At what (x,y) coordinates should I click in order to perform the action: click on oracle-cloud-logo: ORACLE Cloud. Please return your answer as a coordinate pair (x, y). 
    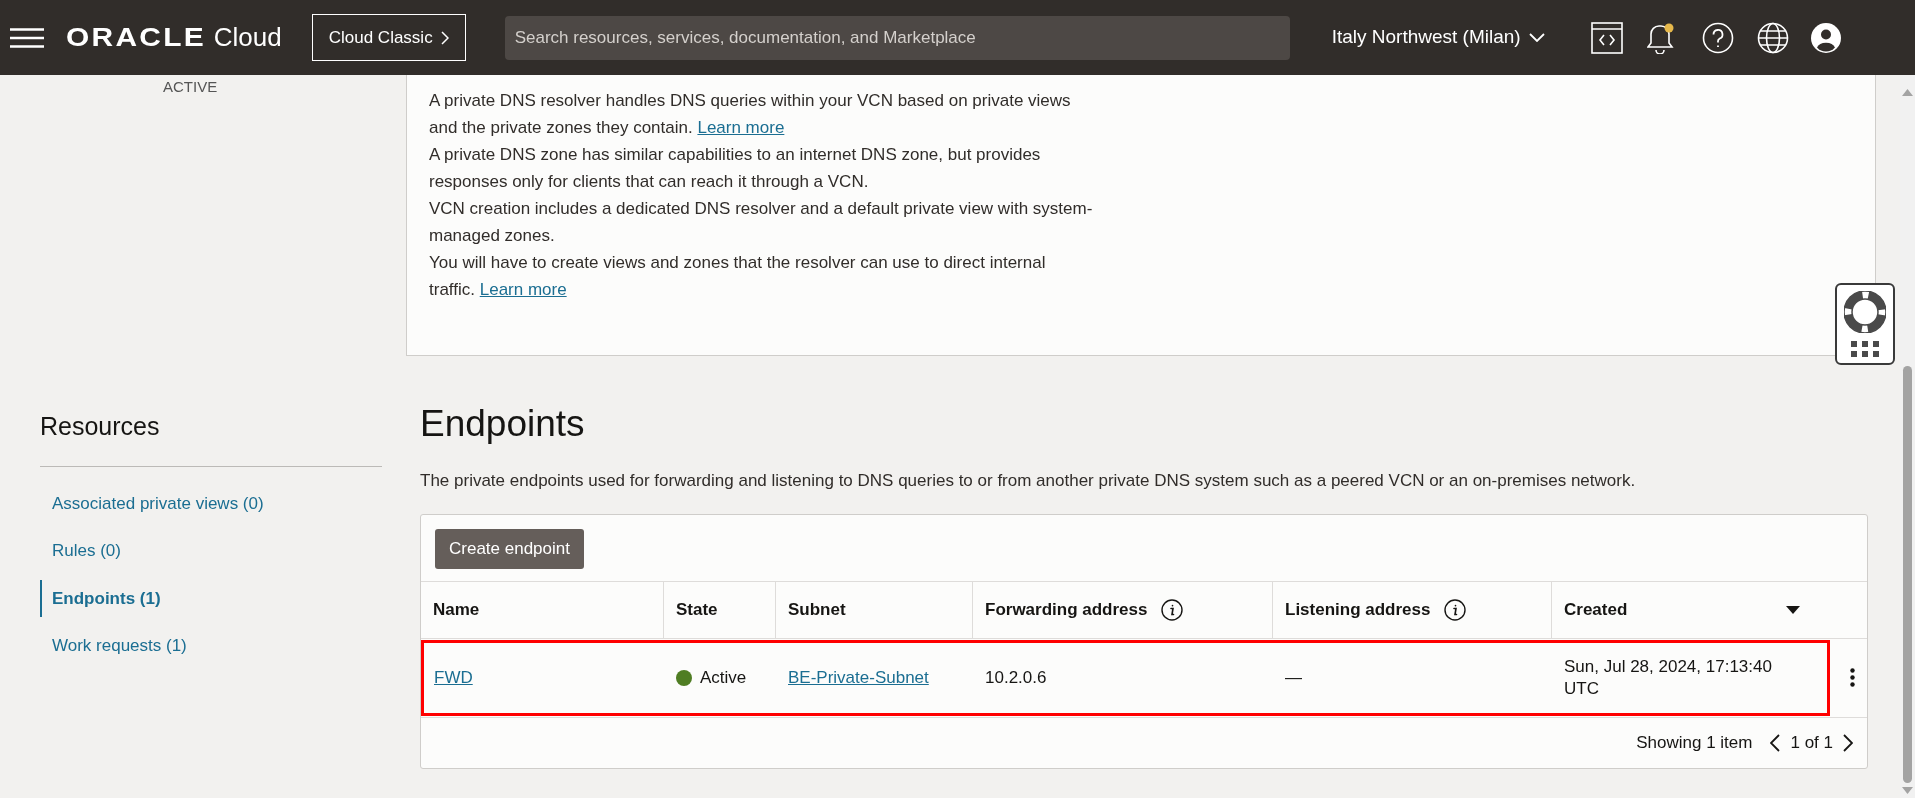
    Looking at the image, I should click on (174, 37).